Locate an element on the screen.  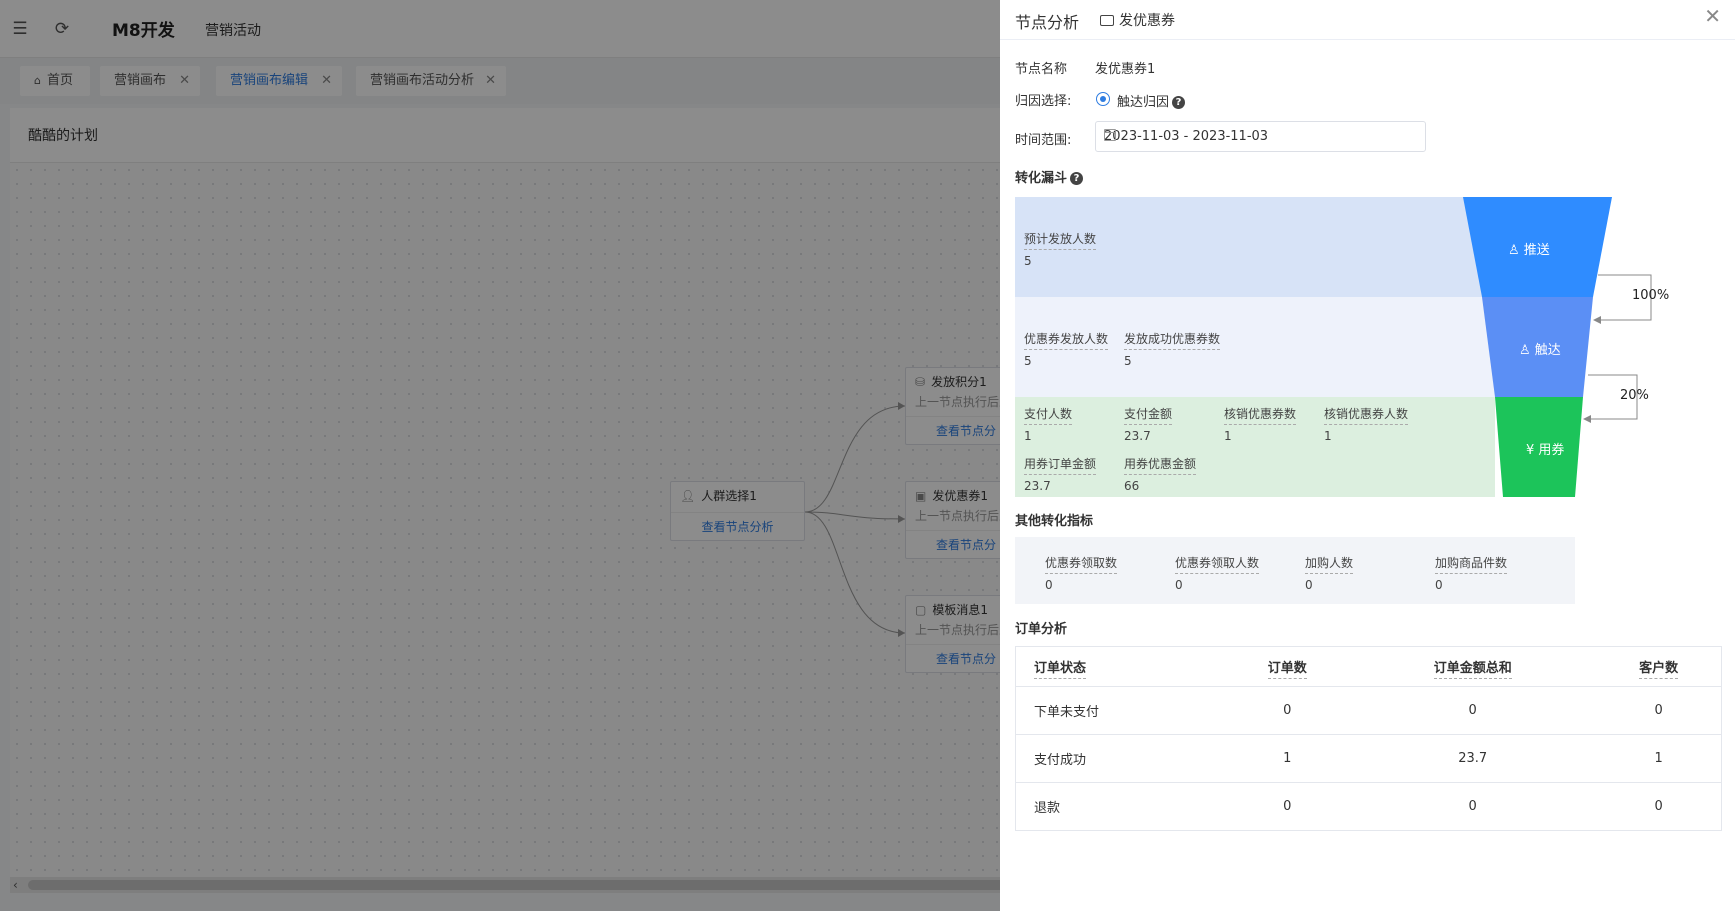
metric-coupon-claim-users: 优惠券领取人数 0 is located at coordinates (1217, 574).